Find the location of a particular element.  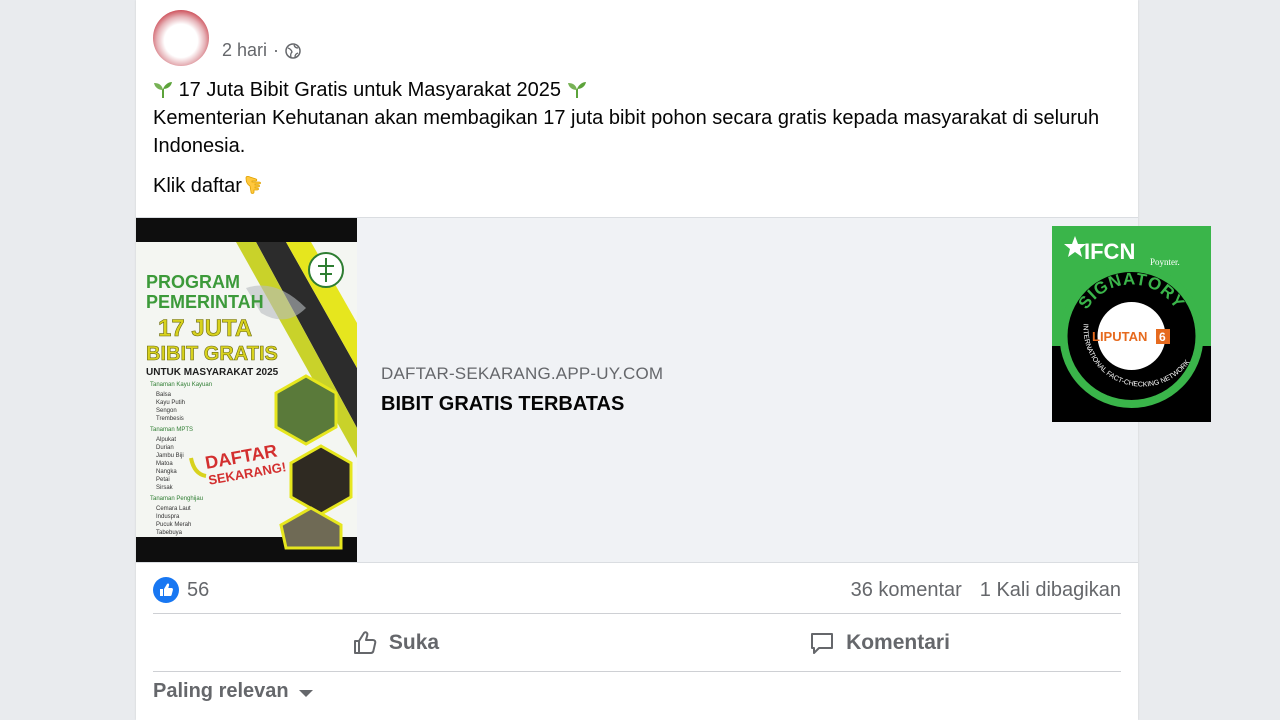

avatar is located at coordinates (181, 38).